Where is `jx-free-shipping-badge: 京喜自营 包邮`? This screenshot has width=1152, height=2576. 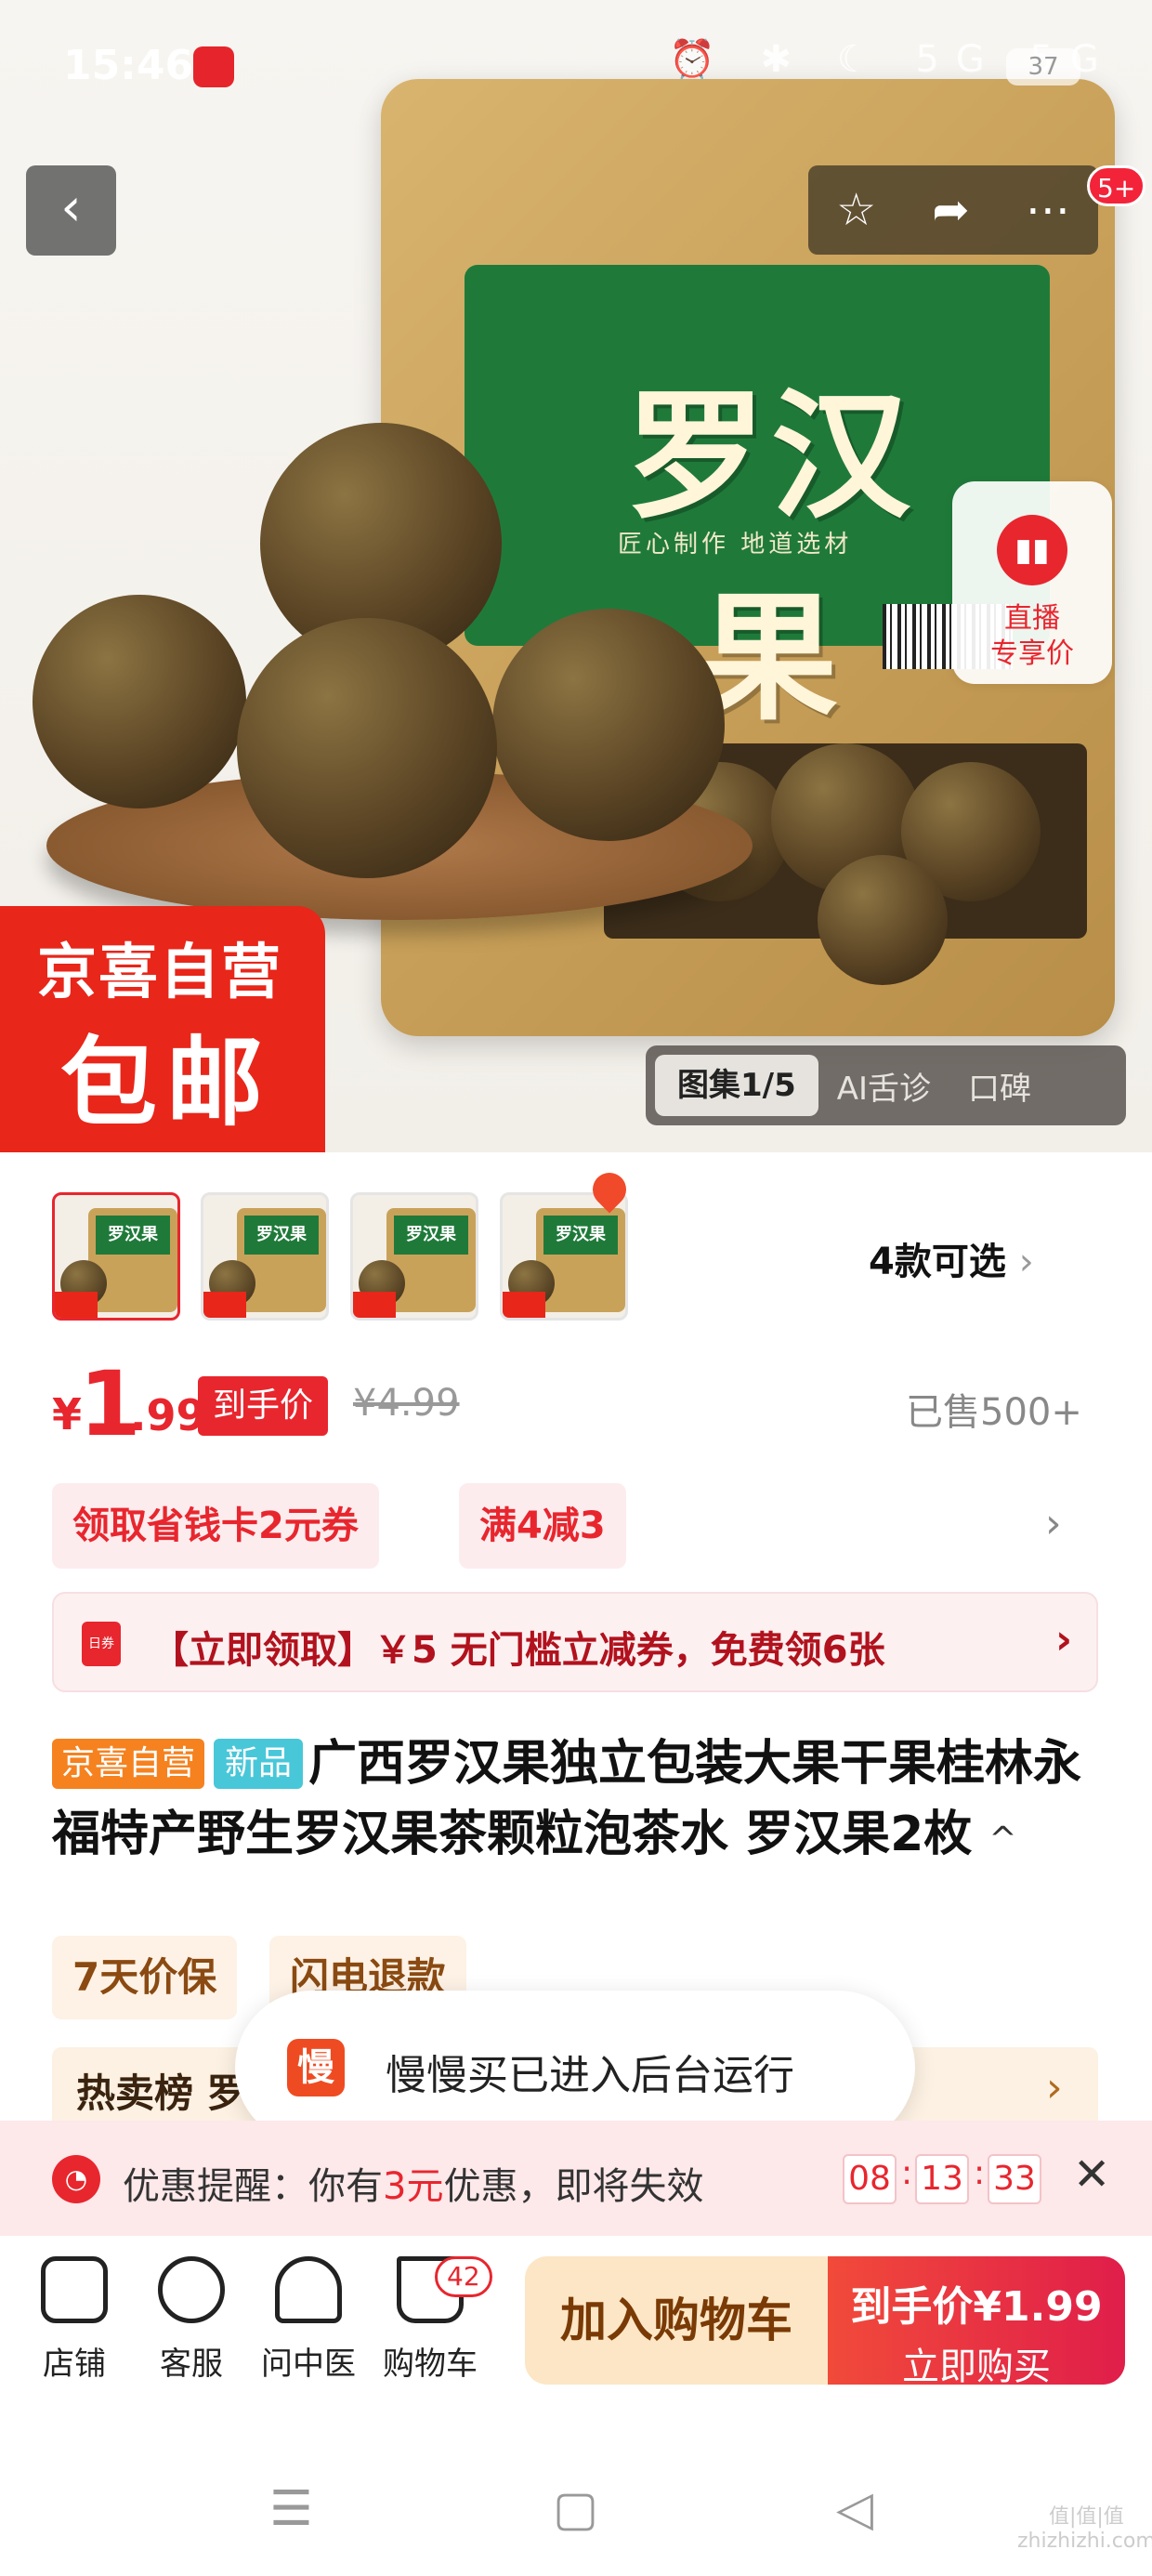 jx-free-shipping-badge: 京喜自营 包邮 is located at coordinates (162, 1029).